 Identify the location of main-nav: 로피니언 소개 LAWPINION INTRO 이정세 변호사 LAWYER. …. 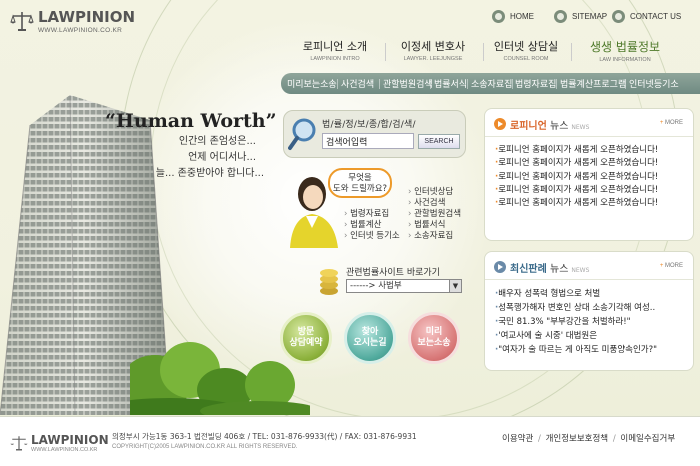
(489, 53).